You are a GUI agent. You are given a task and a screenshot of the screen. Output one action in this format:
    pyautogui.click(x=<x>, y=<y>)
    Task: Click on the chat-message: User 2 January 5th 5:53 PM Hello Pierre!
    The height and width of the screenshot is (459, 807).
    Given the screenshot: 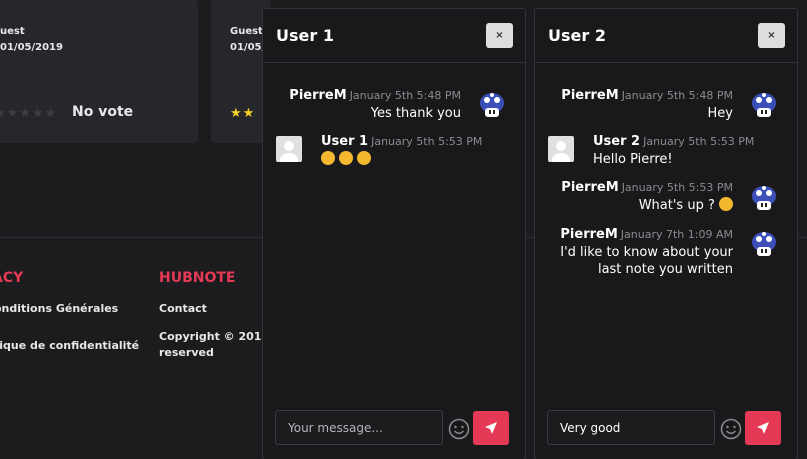 What is the action you would take?
    pyautogui.click(x=673, y=151)
    